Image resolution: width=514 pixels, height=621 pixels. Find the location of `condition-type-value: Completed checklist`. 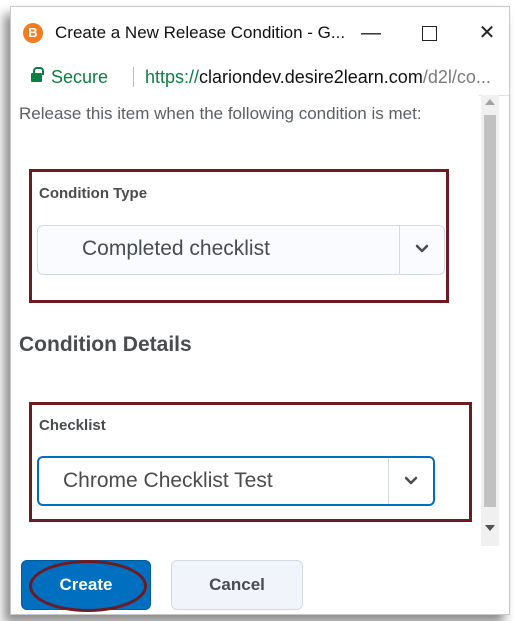

condition-type-value: Completed checklist is located at coordinates (176, 248).